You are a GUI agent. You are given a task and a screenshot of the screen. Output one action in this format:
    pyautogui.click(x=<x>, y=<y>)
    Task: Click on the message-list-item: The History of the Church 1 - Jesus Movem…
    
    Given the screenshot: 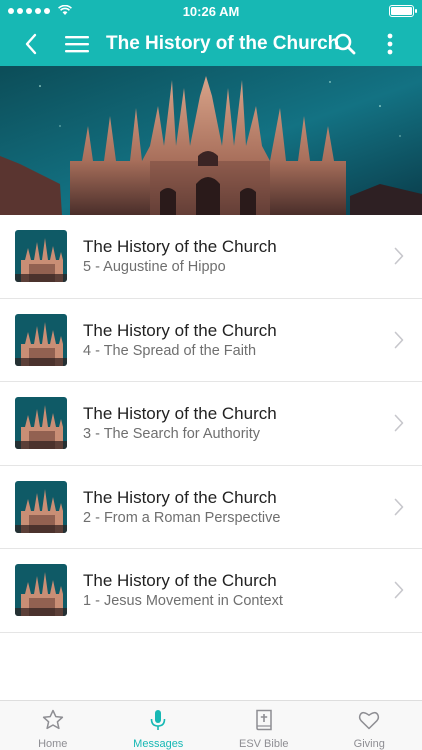 What is the action you would take?
    pyautogui.click(x=211, y=591)
    